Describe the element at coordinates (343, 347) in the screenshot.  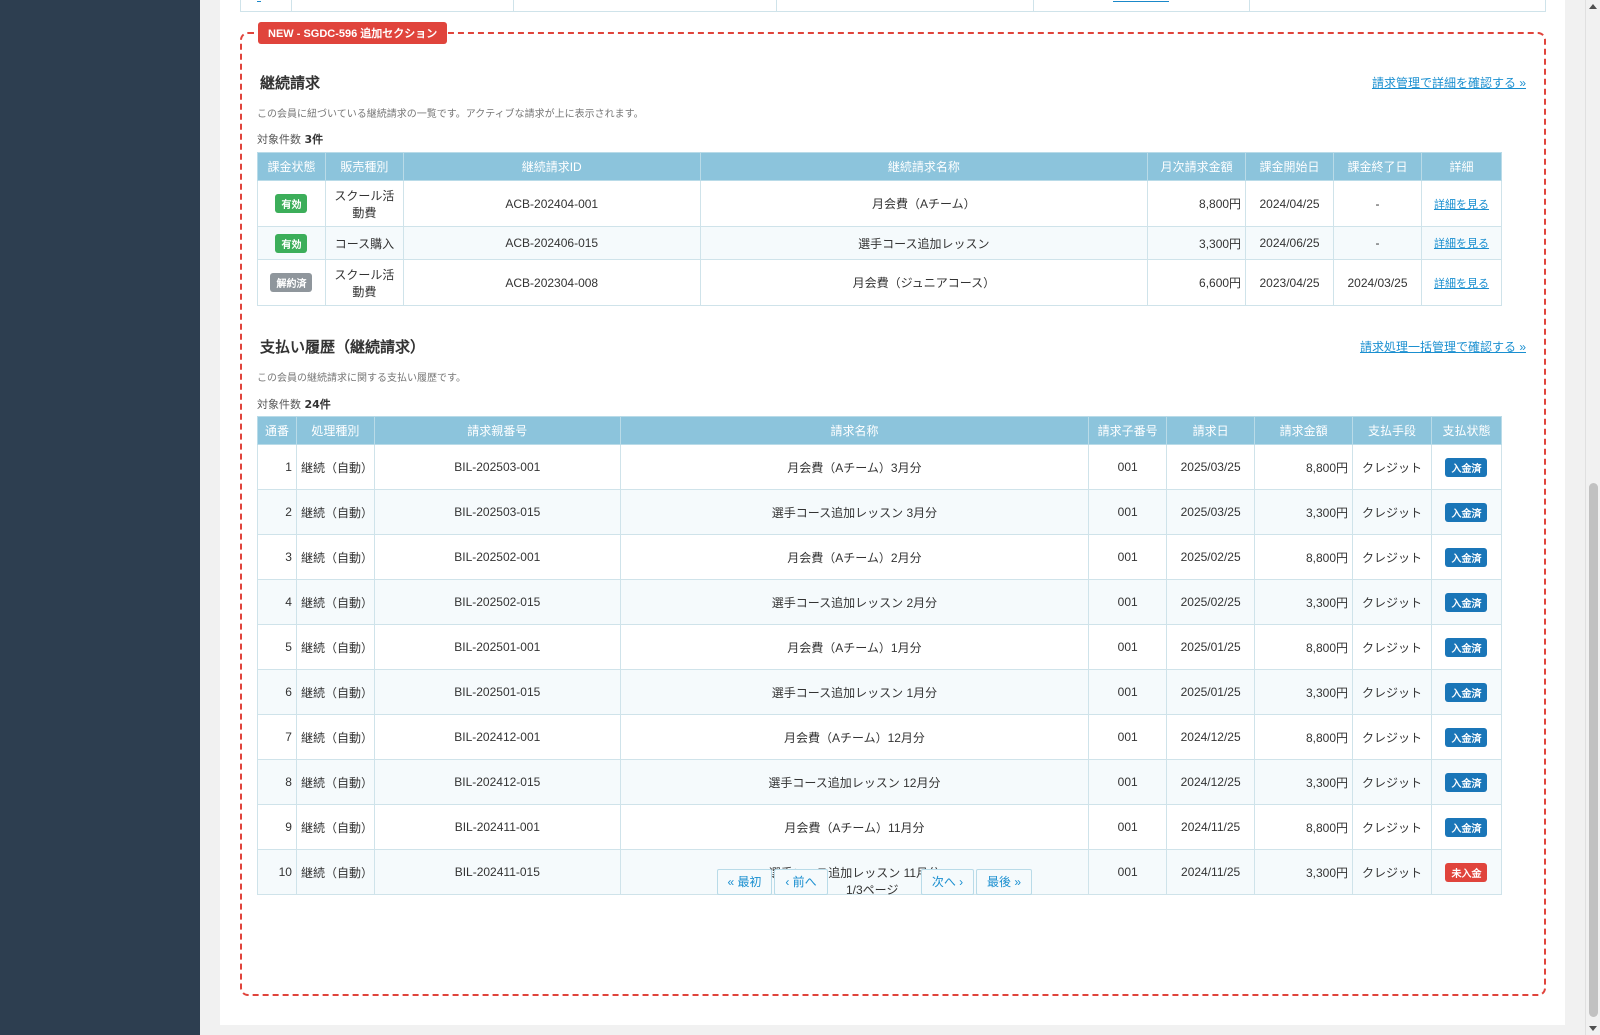
I see `payment-history-title: 支払い履歴（継続請求）` at that location.